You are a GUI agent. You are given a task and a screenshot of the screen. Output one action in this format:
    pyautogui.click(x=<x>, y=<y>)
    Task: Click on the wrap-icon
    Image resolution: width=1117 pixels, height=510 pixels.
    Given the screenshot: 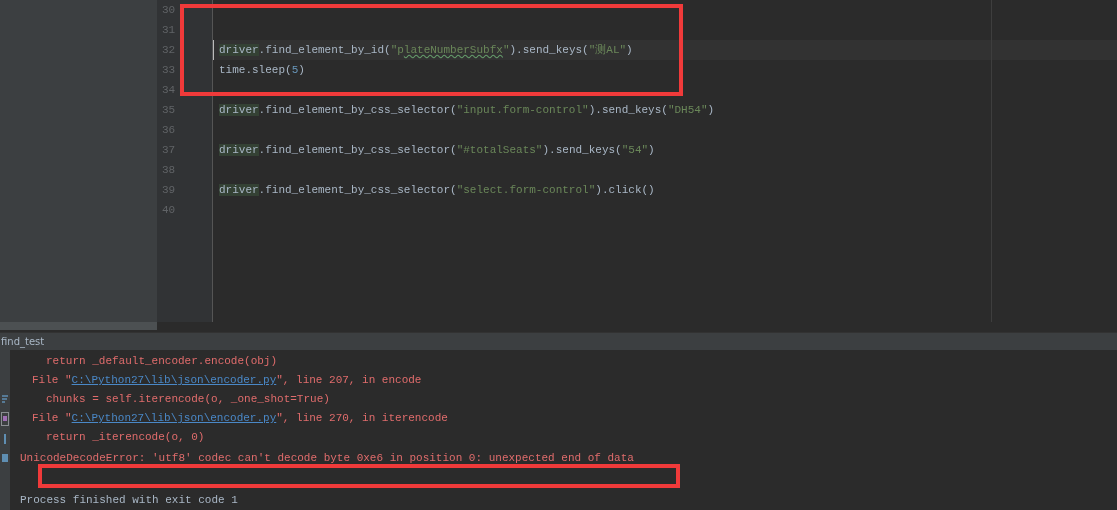 What is the action you would take?
    pyautogui.click(x=5, y=399)
    